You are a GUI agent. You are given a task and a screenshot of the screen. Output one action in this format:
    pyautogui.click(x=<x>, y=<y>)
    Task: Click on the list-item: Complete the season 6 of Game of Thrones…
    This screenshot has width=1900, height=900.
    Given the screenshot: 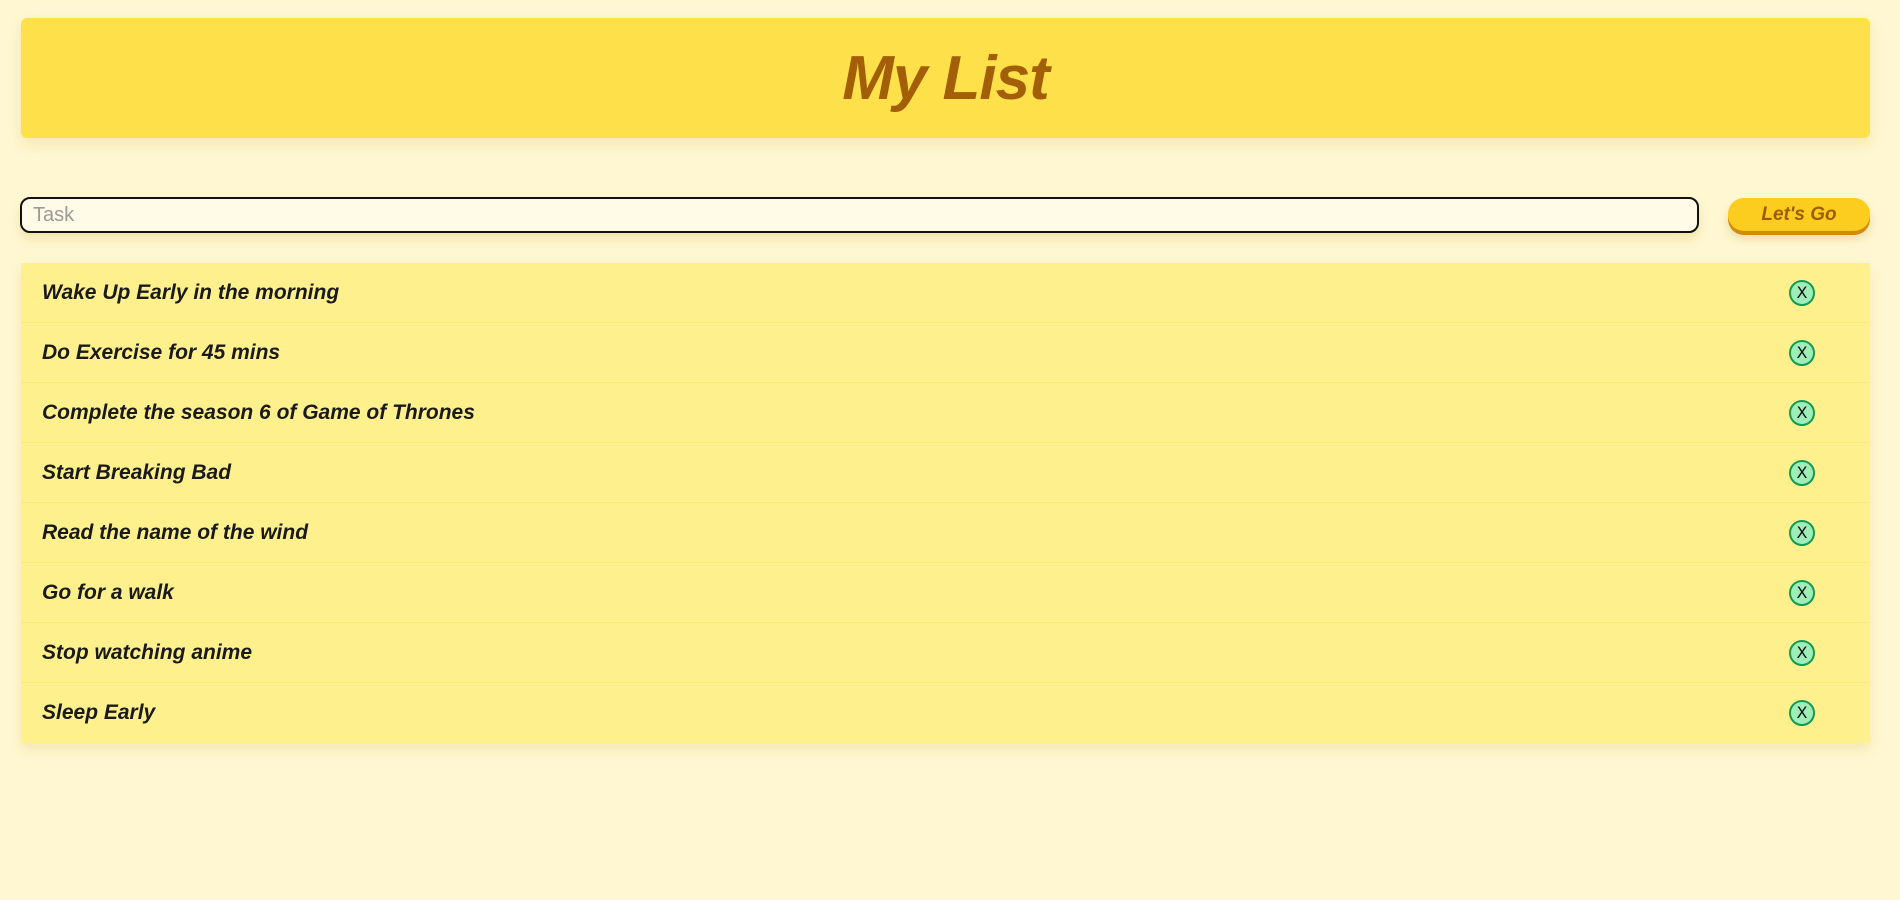 What is the action you would take?
    pyautogui.click(x=945, y=413)
    